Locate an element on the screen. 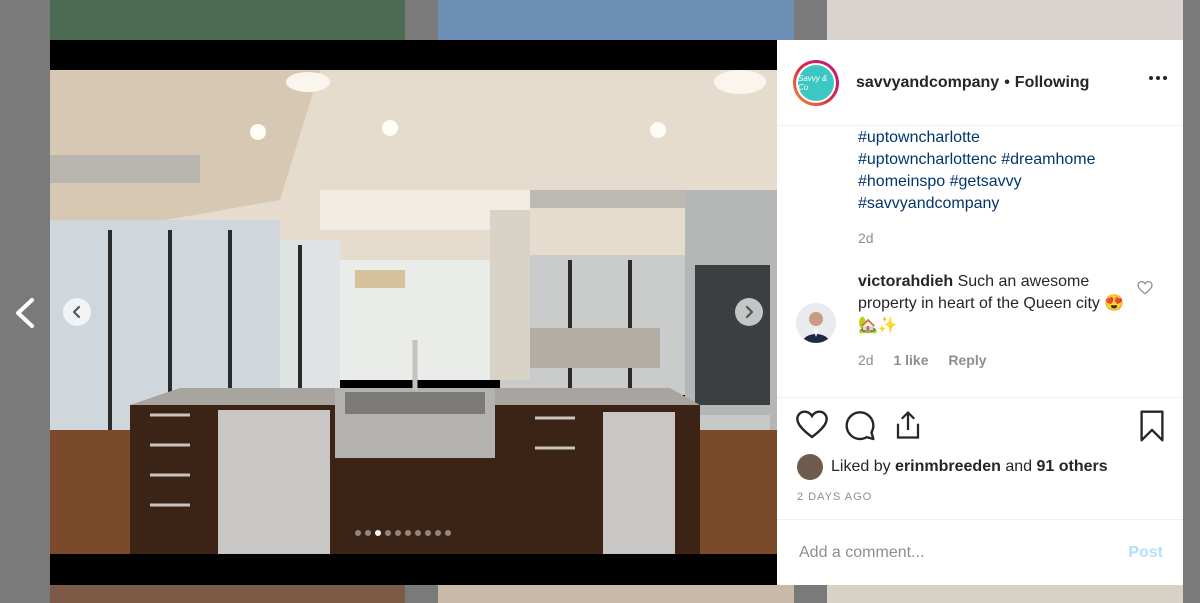  post-header: Savvy & Co savvyandcompany • Following is located at coordinates (980, 83).